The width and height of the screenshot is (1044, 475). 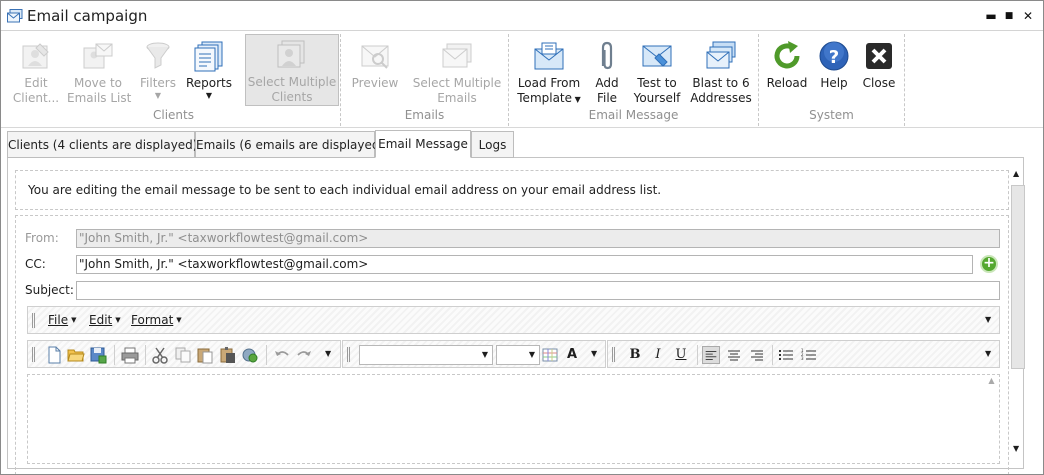 I want to click on scroll-up-arrow-icon: ▲, so click(x=1016, y=173).